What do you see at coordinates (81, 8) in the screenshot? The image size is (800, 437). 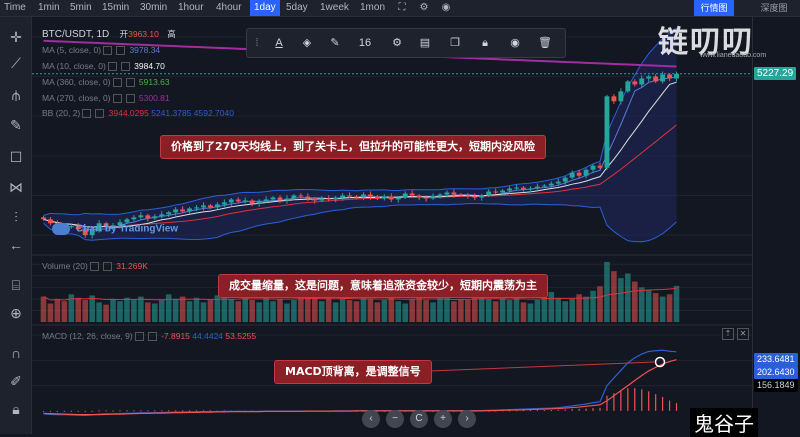 I see `timeframe-5min: 5min` at bounding box center [81, 8].